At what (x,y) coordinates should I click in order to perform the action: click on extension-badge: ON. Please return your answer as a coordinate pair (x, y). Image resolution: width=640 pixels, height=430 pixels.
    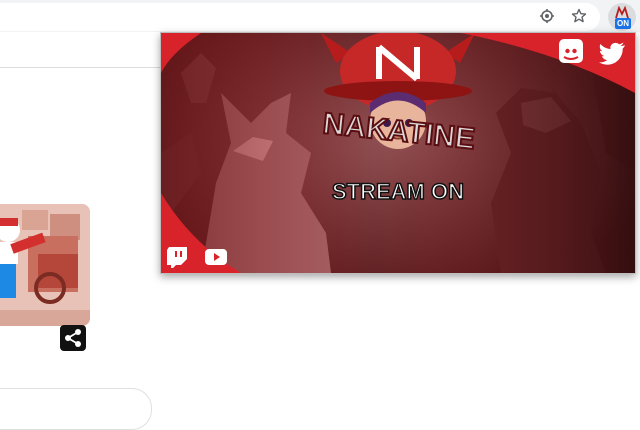
    Looking at the image, I should click on (623, 23).